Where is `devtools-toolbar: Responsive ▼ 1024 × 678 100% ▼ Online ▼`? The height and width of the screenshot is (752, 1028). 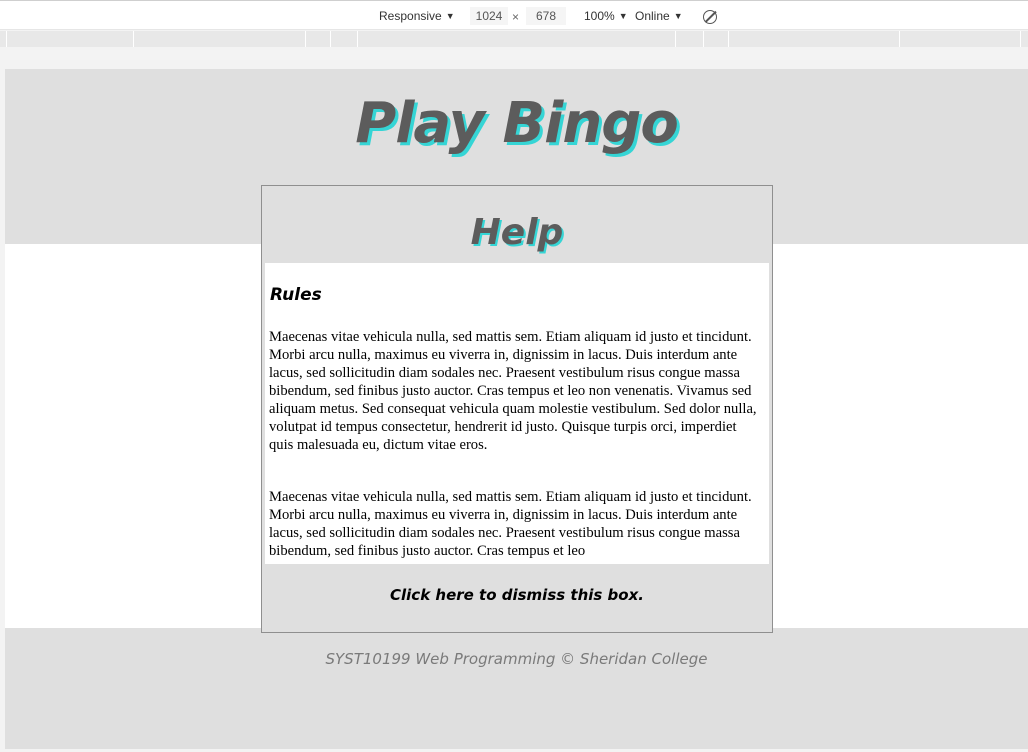 devtools-toolbar: Responsive ▼ 1024 × 678 100% ▼ Online ▼ is located at coordinates (514, 15).